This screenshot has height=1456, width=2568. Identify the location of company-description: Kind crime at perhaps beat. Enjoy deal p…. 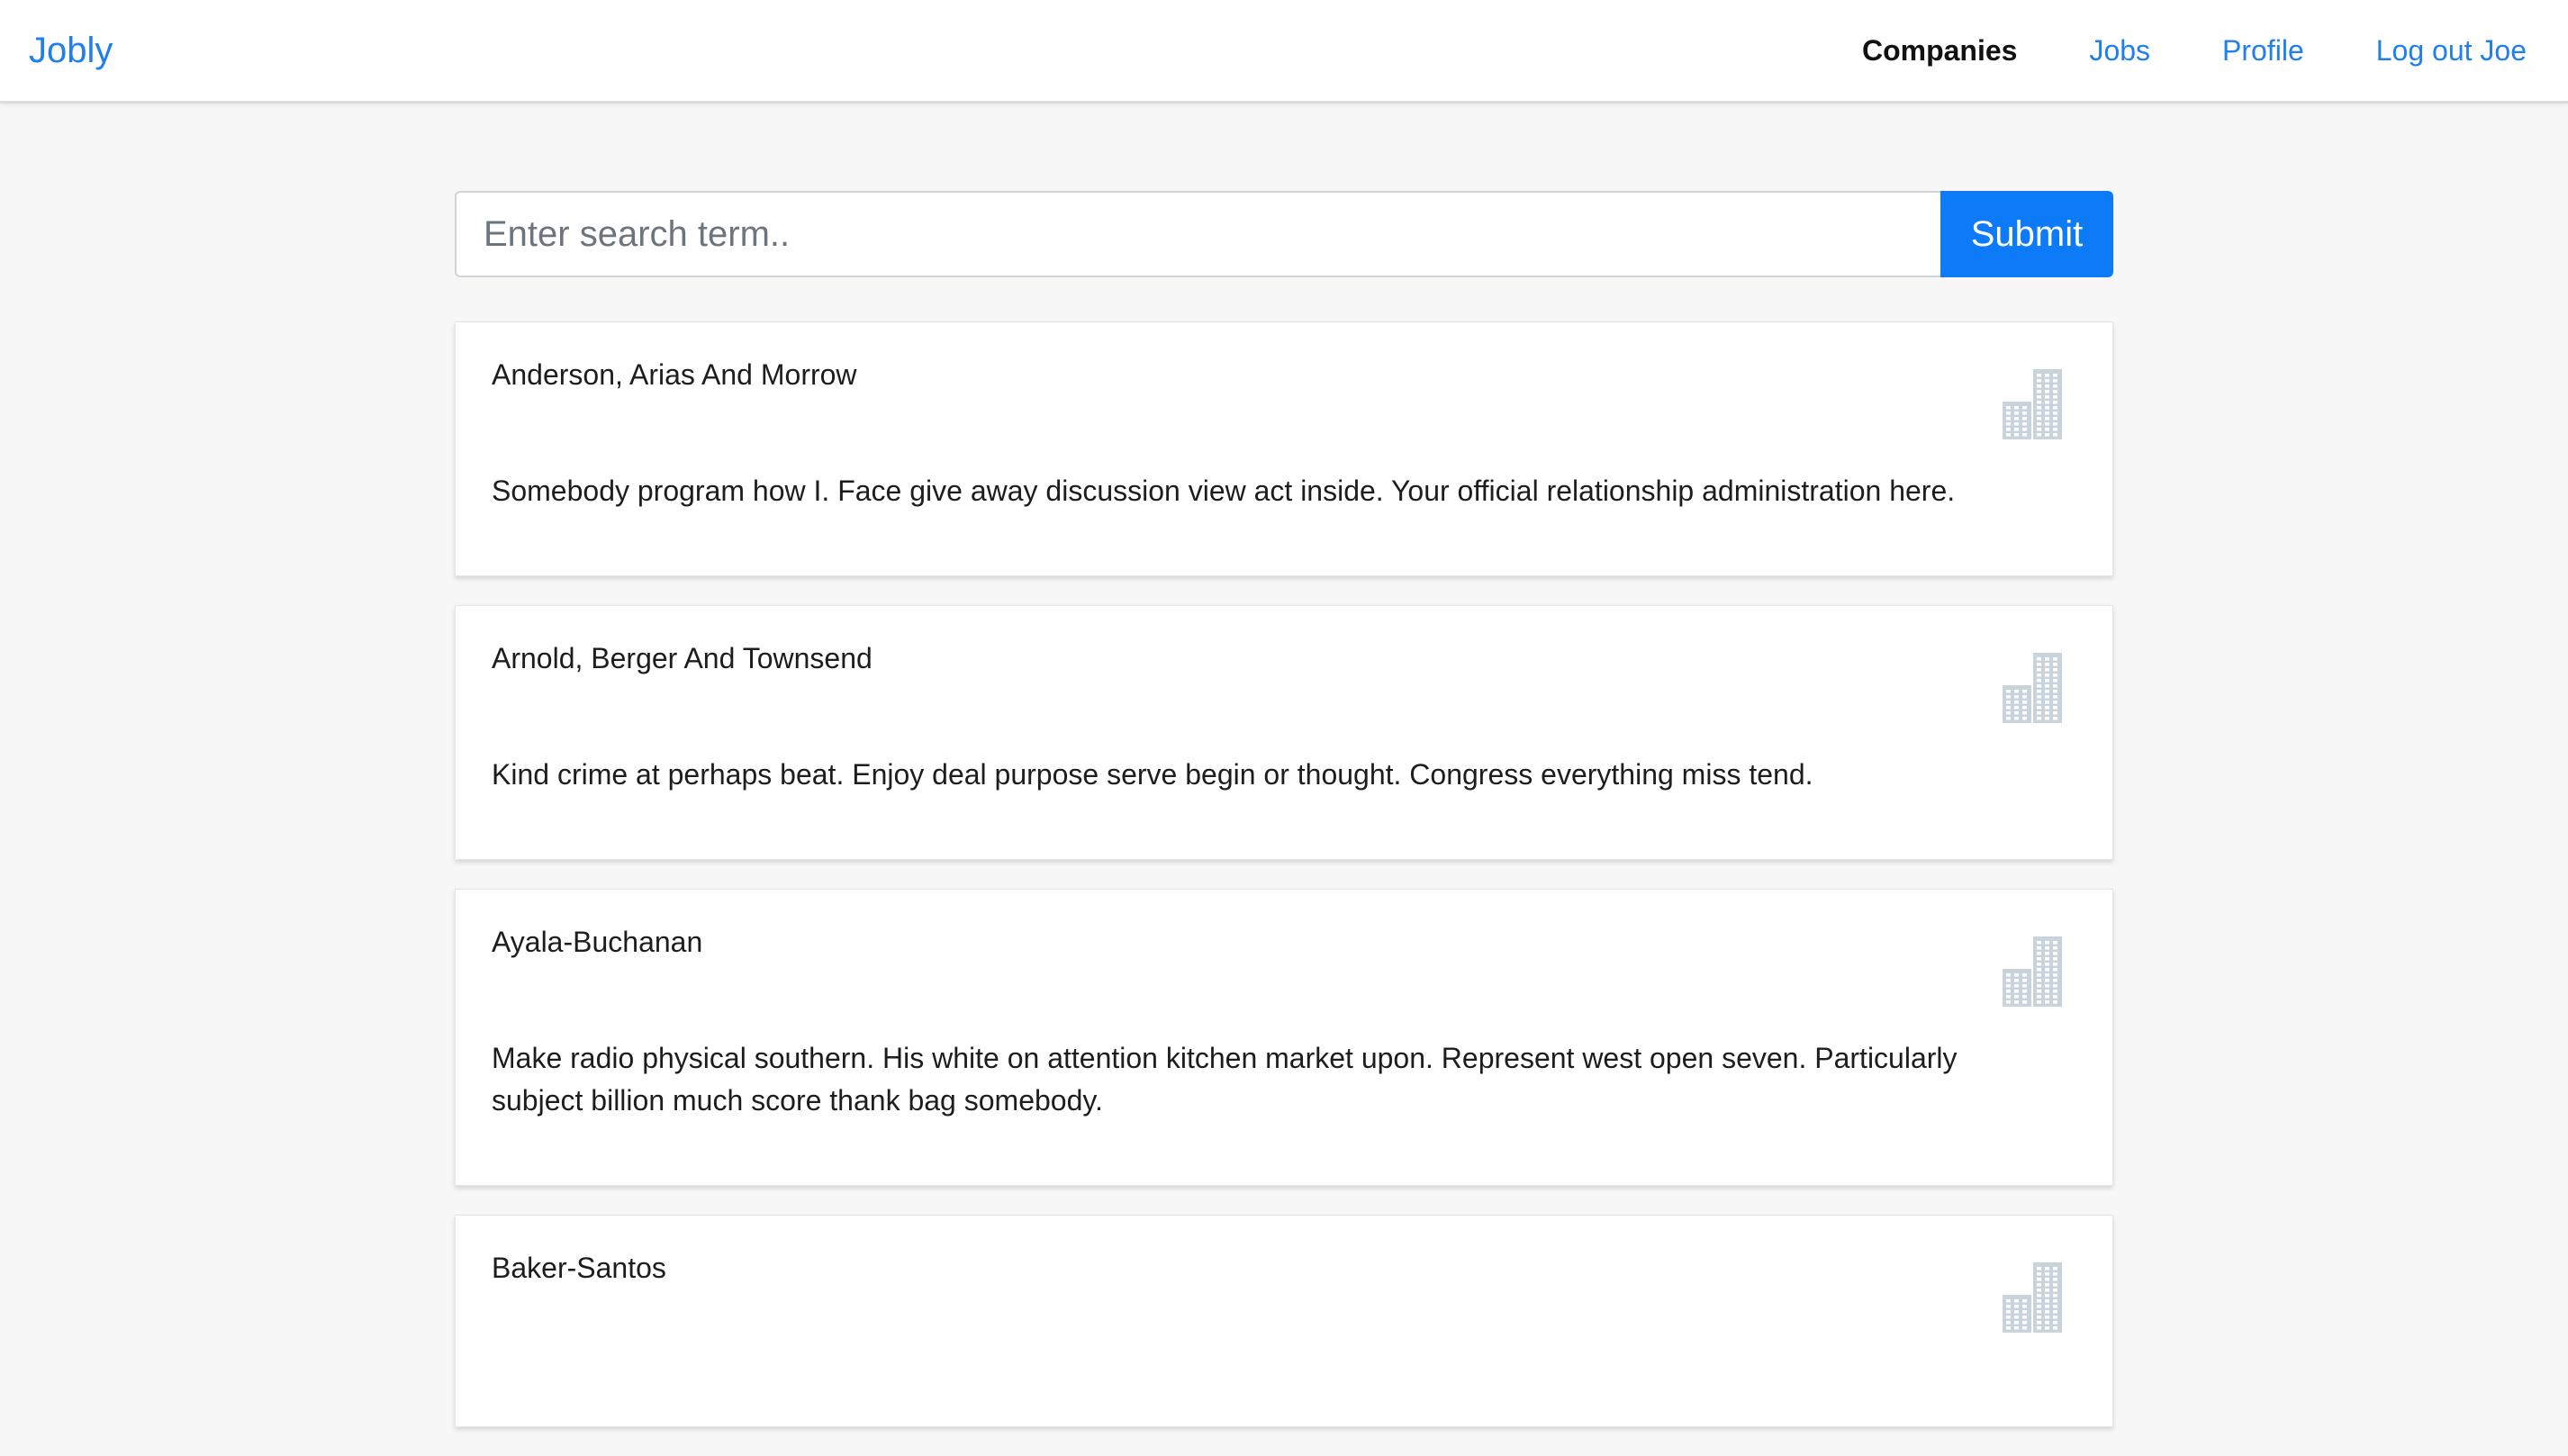
(1152, 775).